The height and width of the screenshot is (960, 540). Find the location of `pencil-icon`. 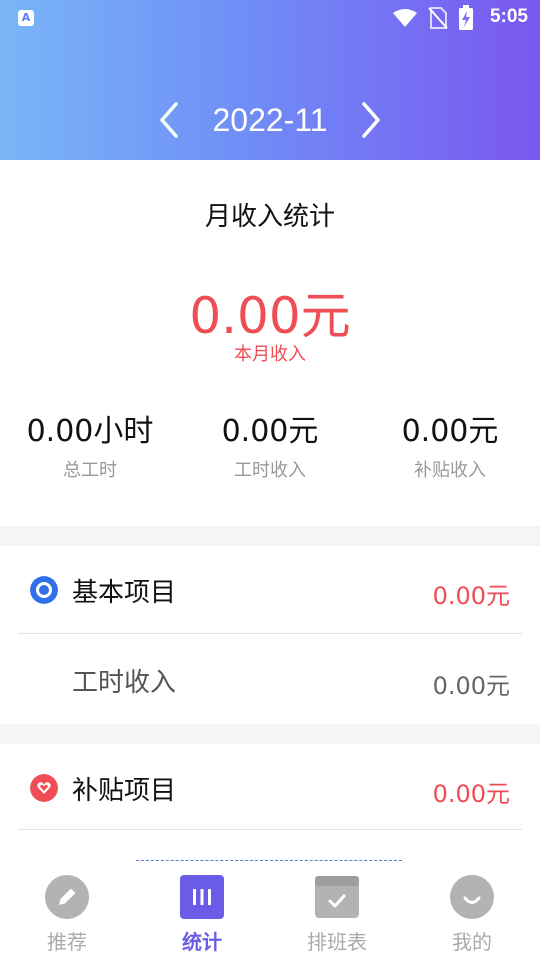

pencil-icon is located at coordinates (67, 897).